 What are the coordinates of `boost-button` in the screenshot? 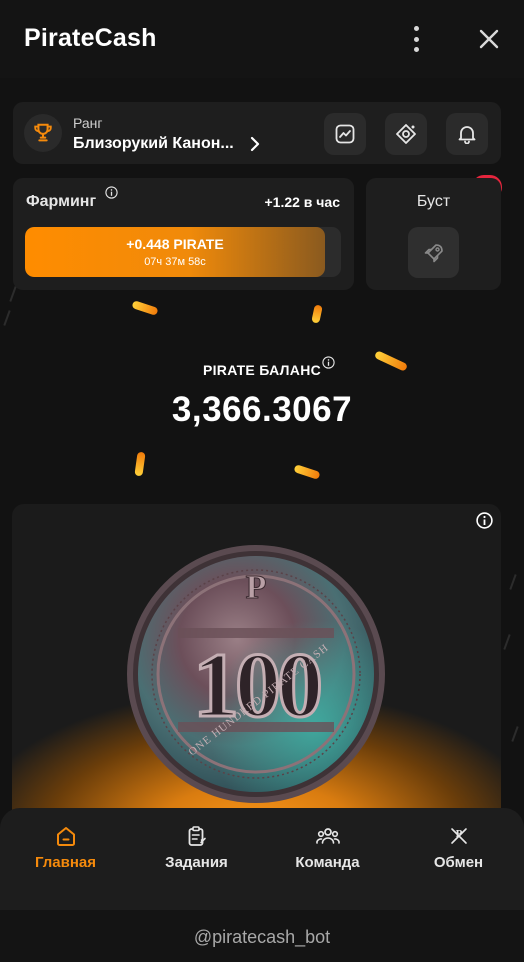 It's located at (433, 252).